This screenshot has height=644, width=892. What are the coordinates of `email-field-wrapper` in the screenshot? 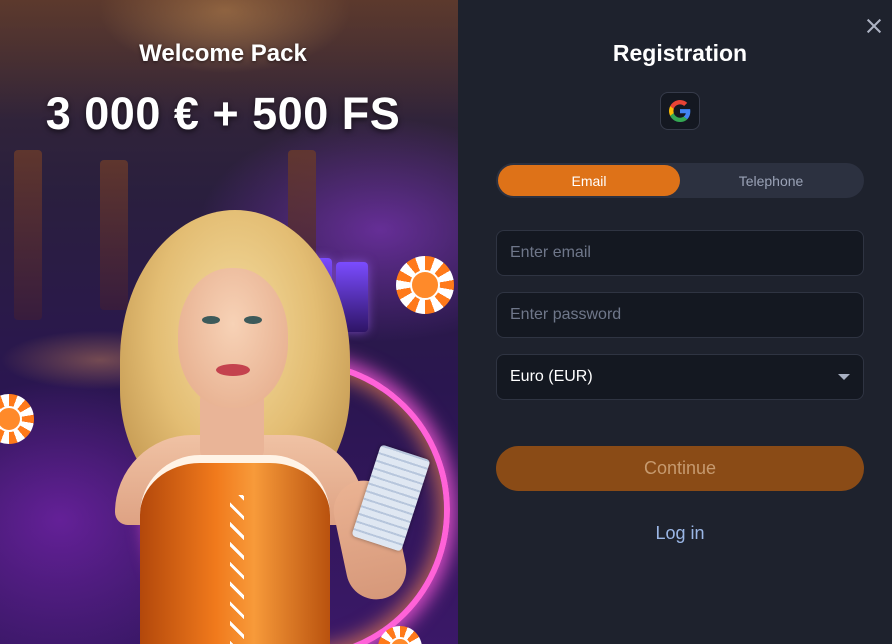 It's located at (680, 253).